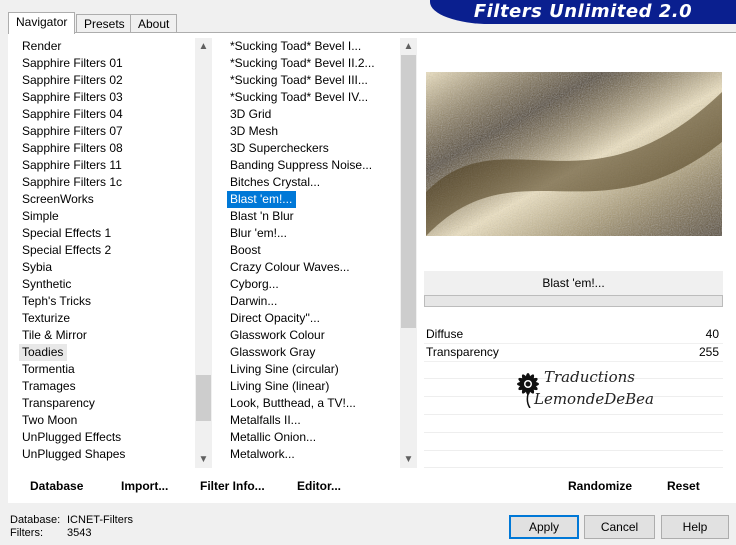 The width and height of the screenshot is (736, 545). I want to click on category-row: Sapphire Filters 07, so click(107, 131).